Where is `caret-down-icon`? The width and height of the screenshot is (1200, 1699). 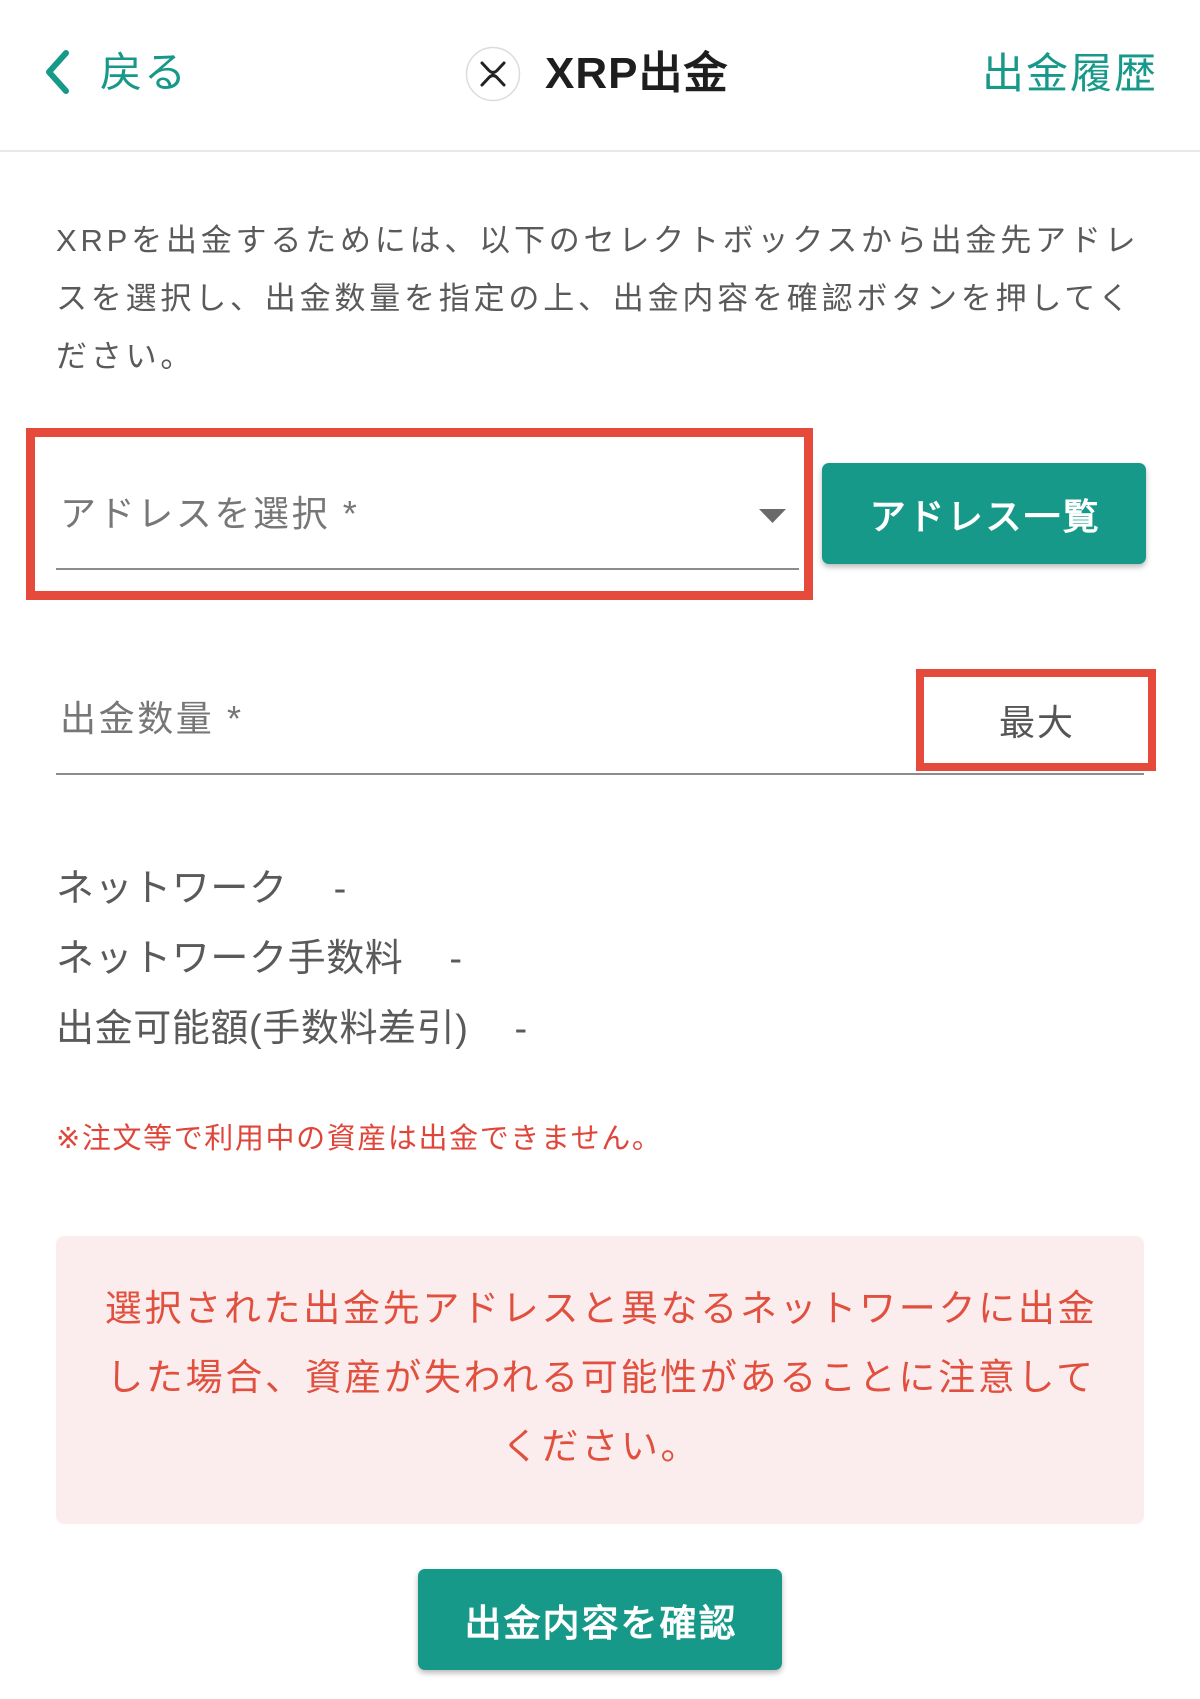
caret-down-icon is located at coordinates (772, 516).